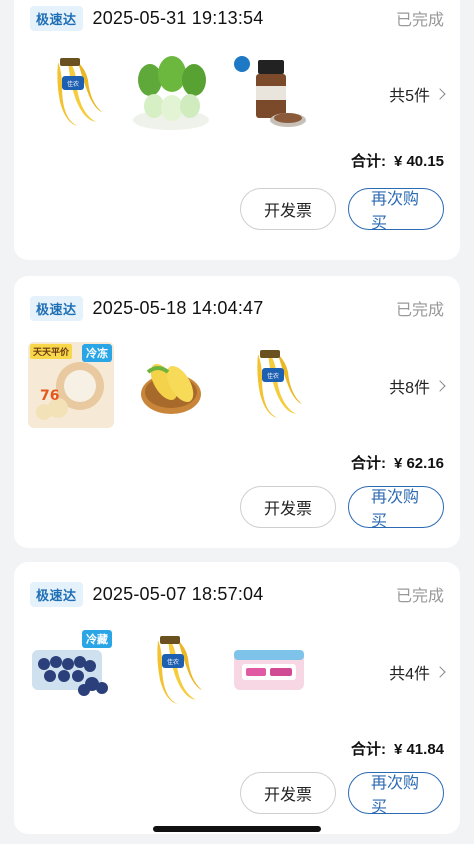  I want to click on order-header: 极速达 2025-05-07 18:57:04 已完成, so click(237, 594).